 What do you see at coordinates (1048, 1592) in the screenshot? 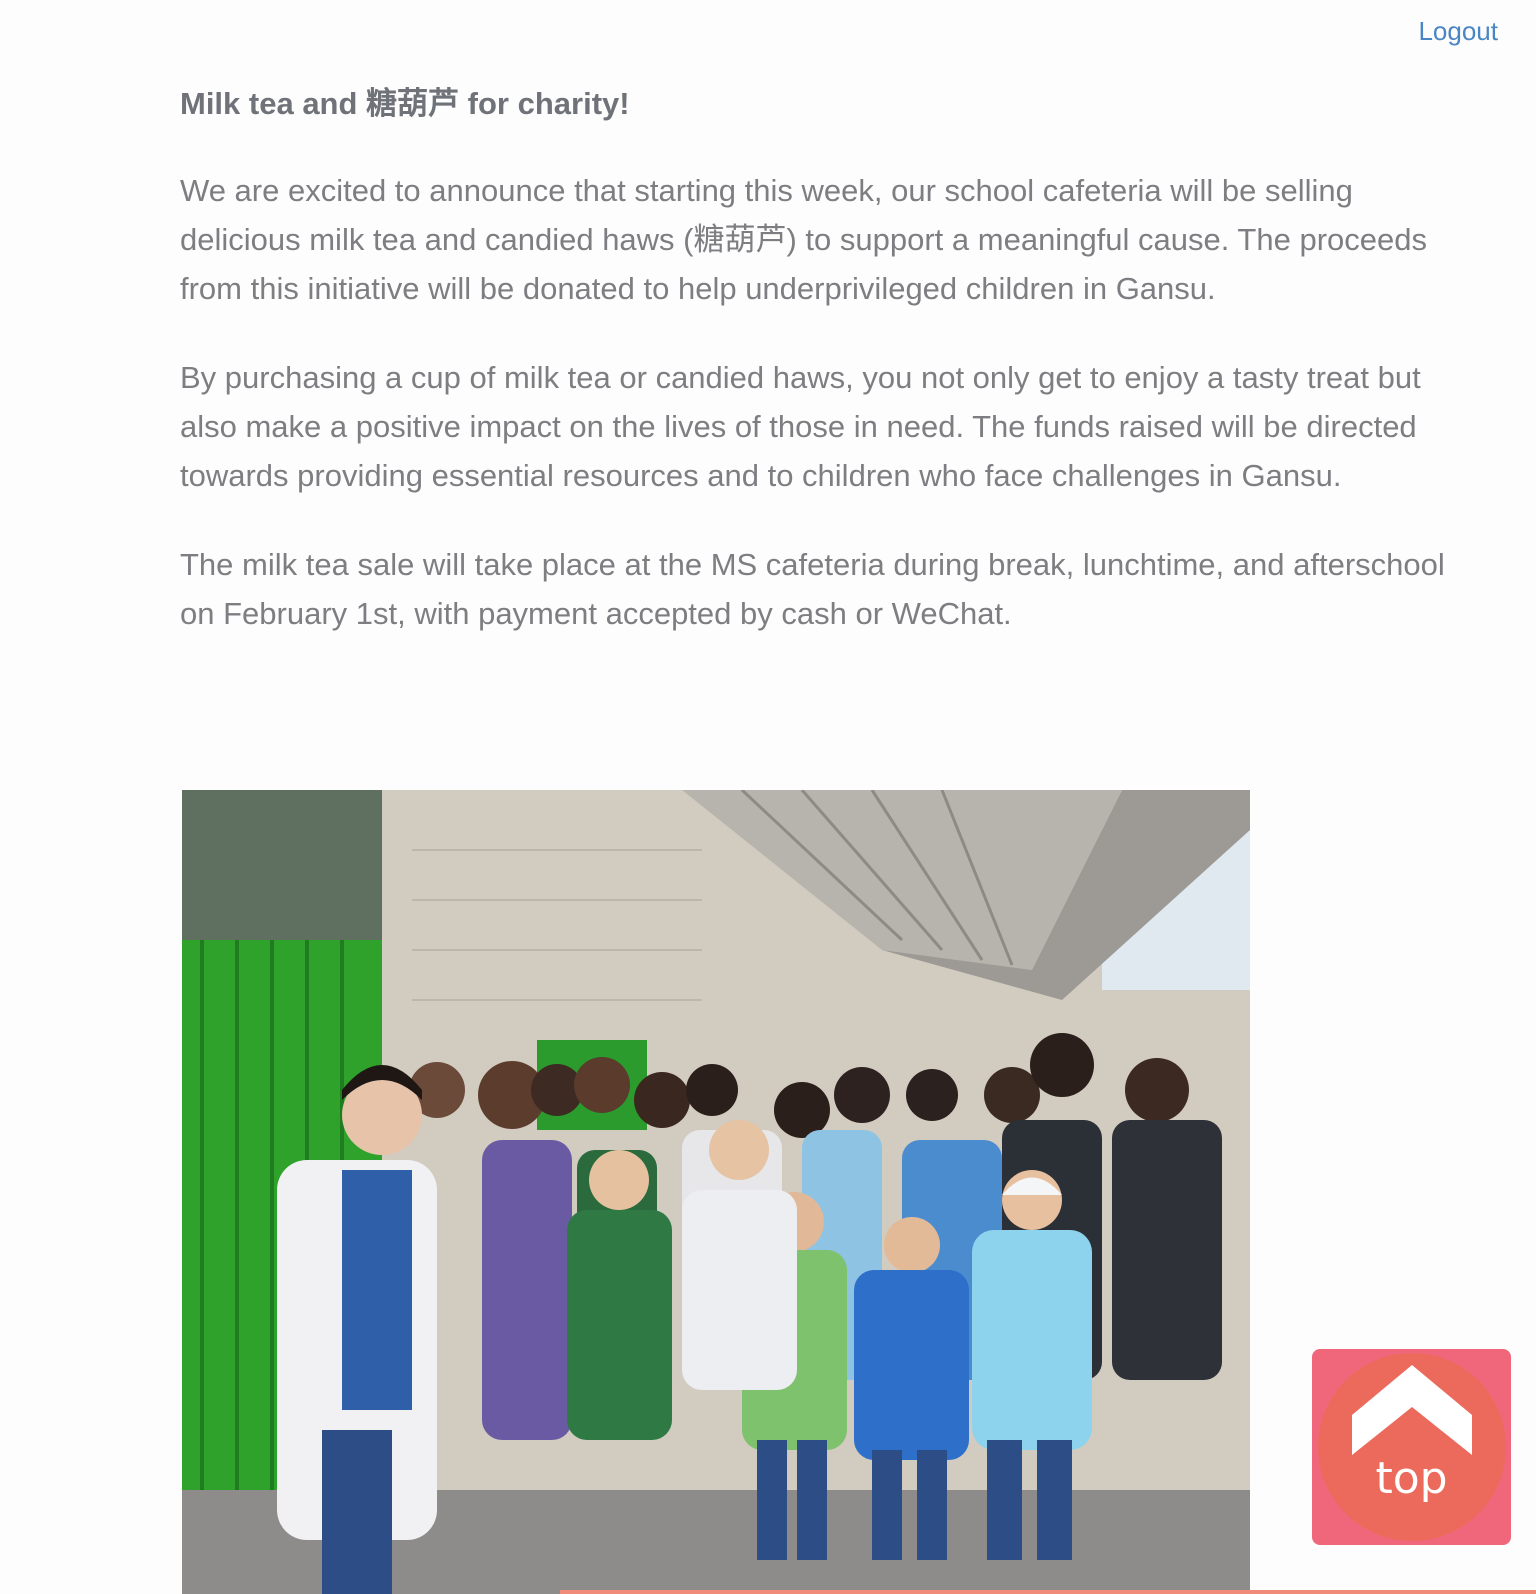
I see `bottom-edge-bar` at bounding box center [1048, 1592].